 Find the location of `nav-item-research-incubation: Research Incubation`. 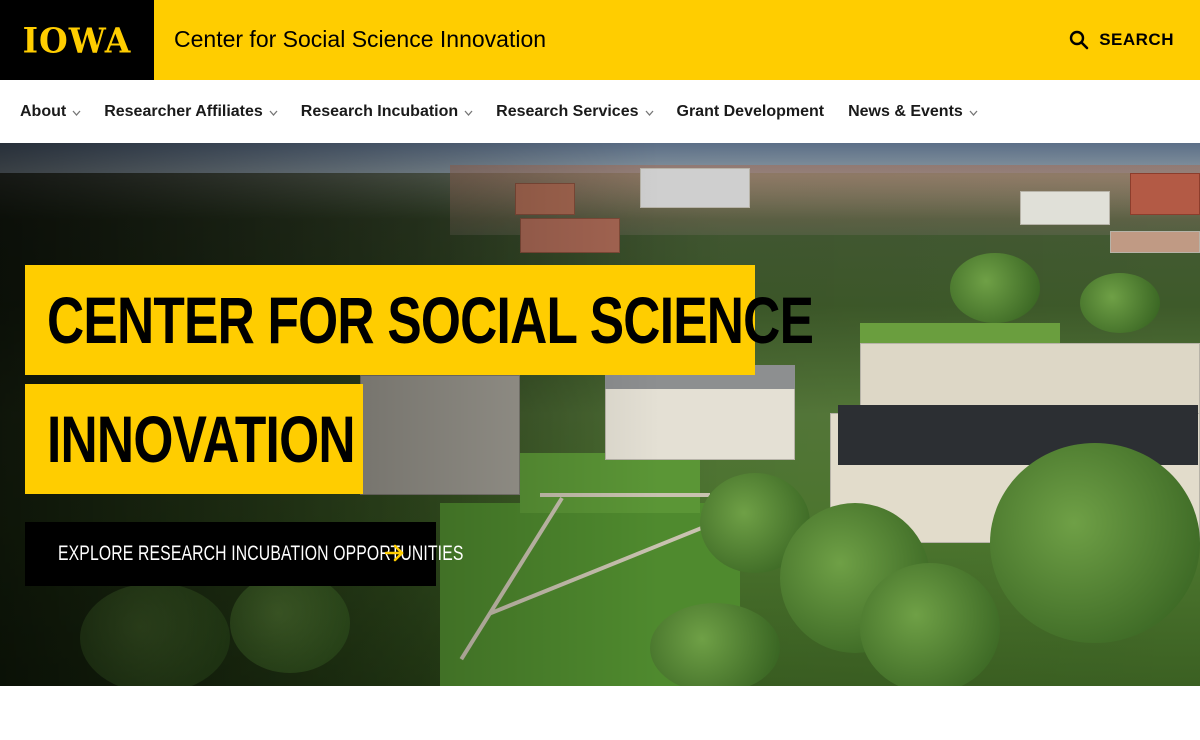

nav-item-research-incubation: Research Incubation is located at coordinates (386, 111).